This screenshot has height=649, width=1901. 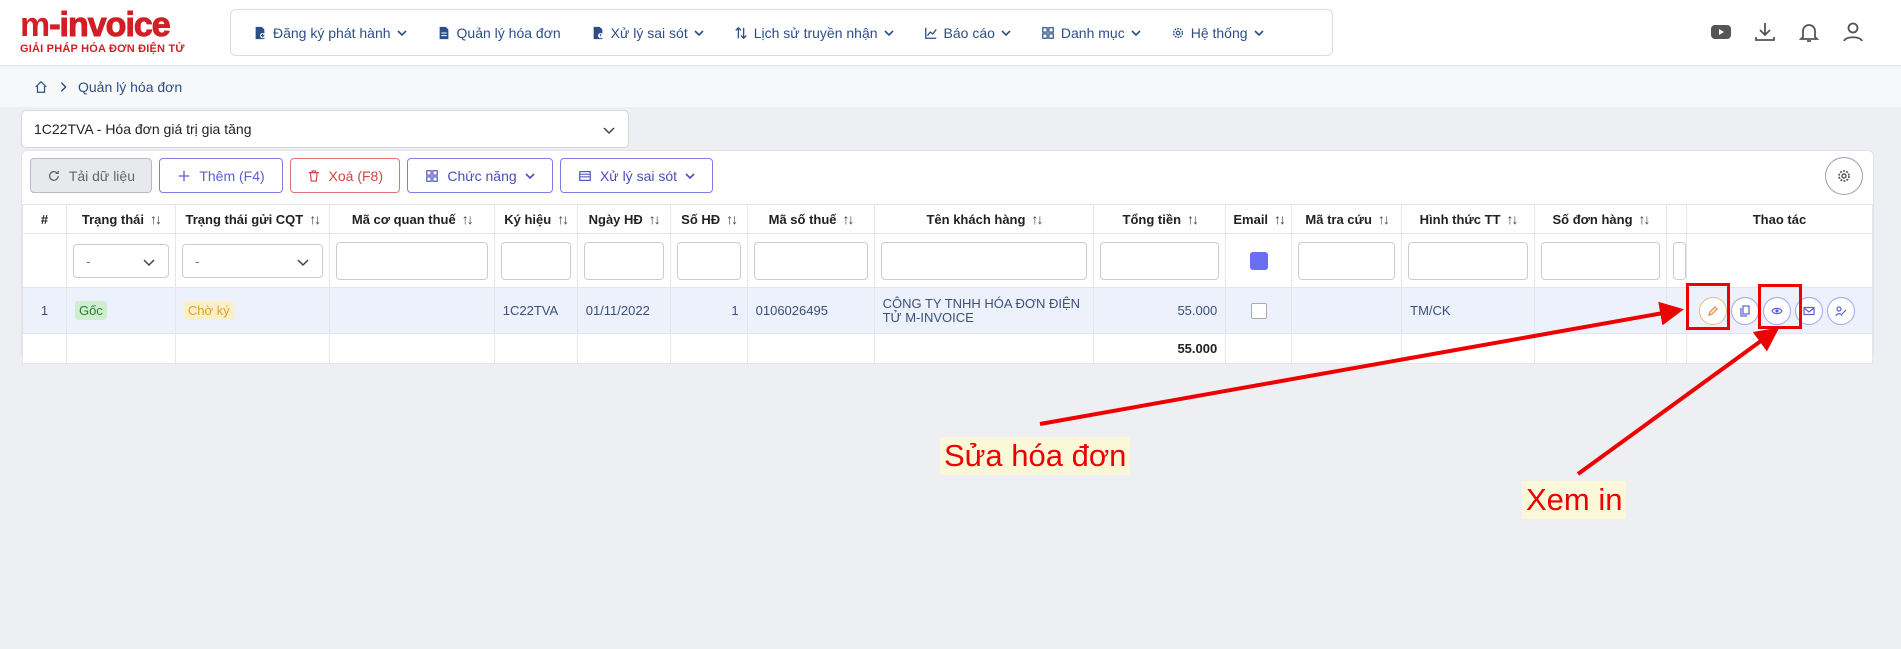 I want to click on copy-icon, so click(x=1745, y=310).